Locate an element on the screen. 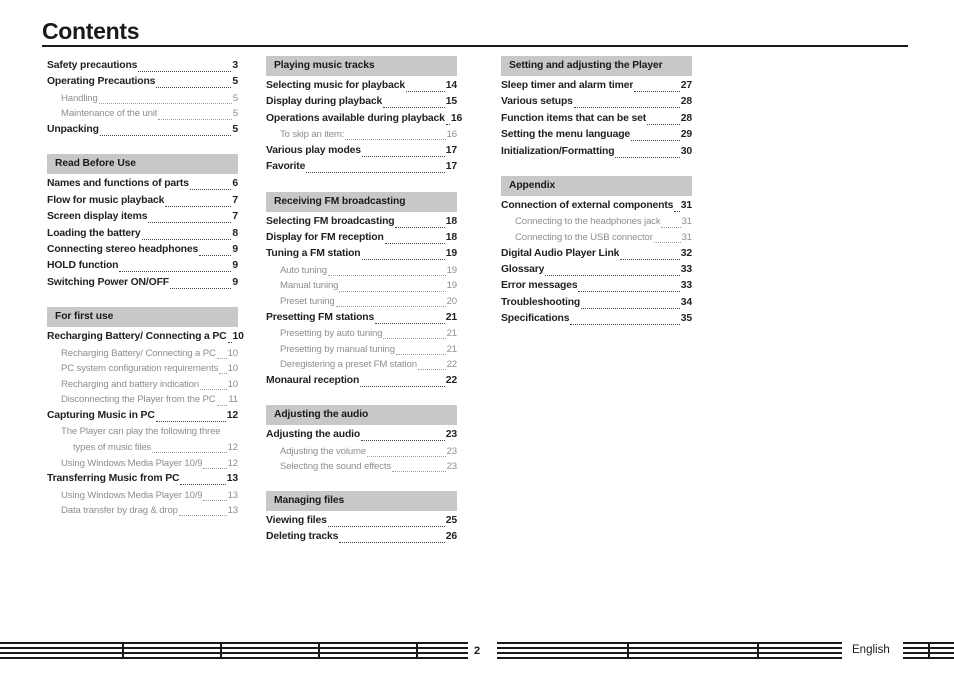 This screenshot has height=673, width=954. toc-entry: Operations available during playback 16 is located at coordinates (364, 119).